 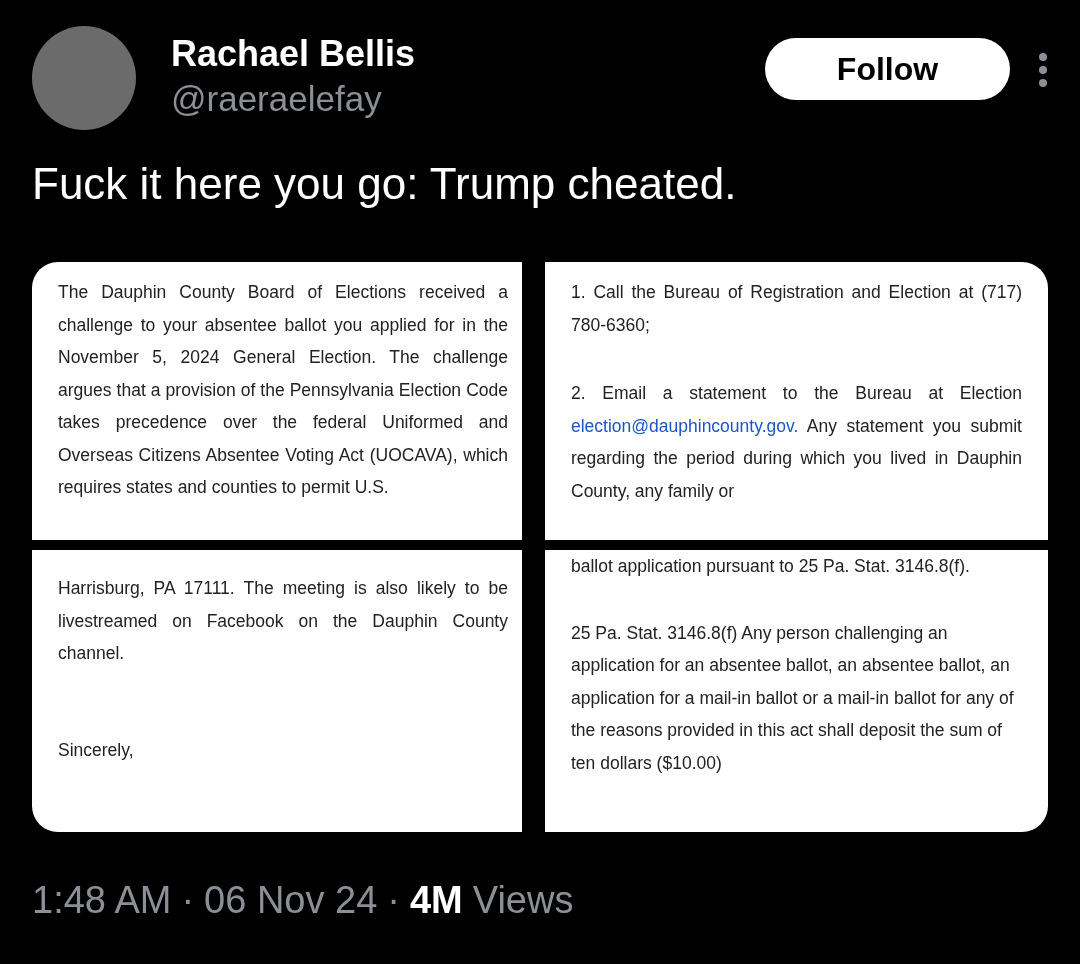 I want to click on tweet-text: Fuck it here you go: Trump cheated., so click(x=385, y=184).